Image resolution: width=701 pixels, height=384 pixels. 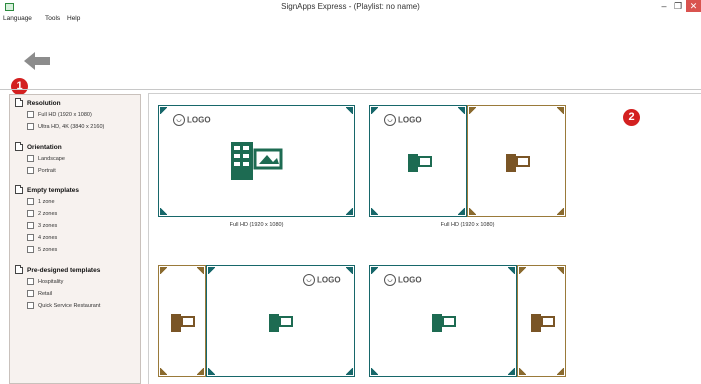 I want to click on group-title: Pre-designed templates, so click(x=64, y=270).